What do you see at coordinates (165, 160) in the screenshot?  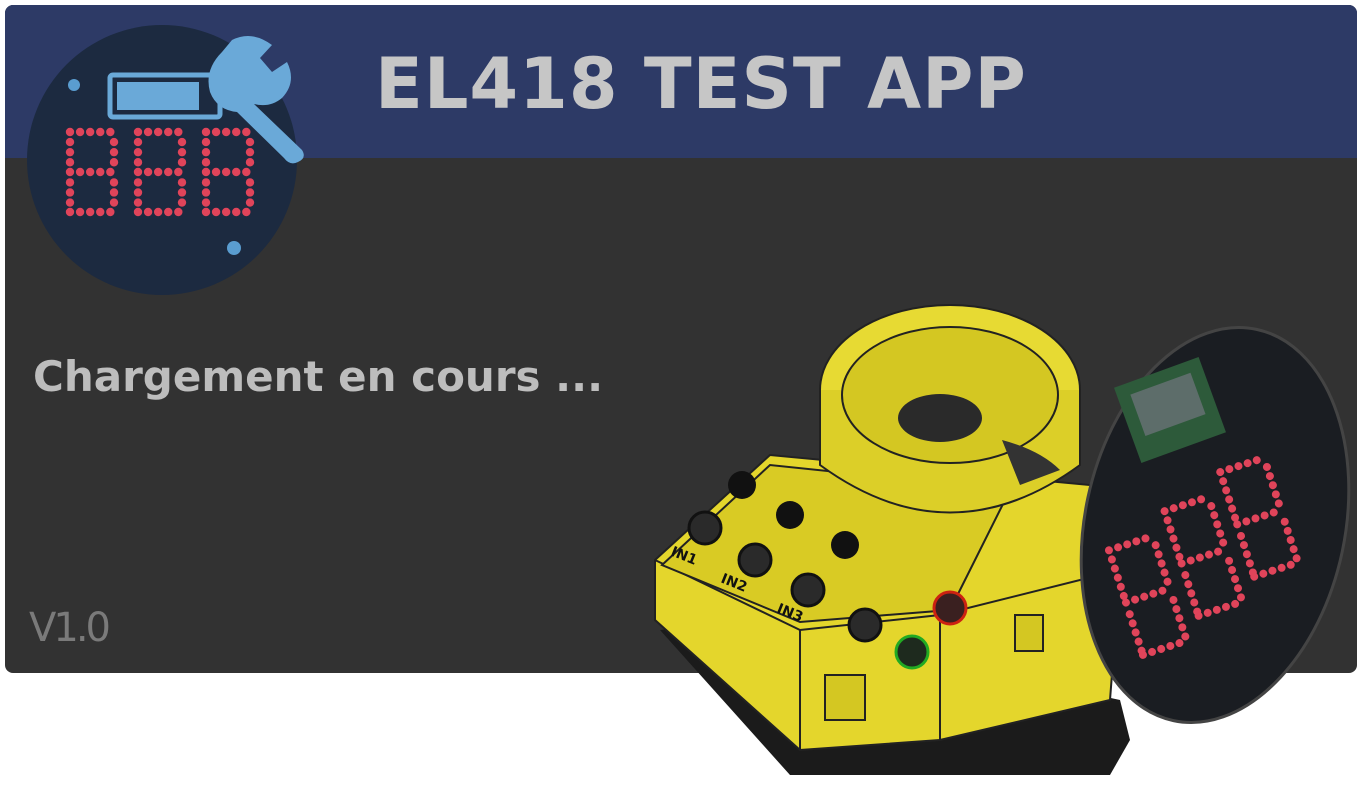 I see `segment-display-wrench-icon` at bounding box center [165, 160].